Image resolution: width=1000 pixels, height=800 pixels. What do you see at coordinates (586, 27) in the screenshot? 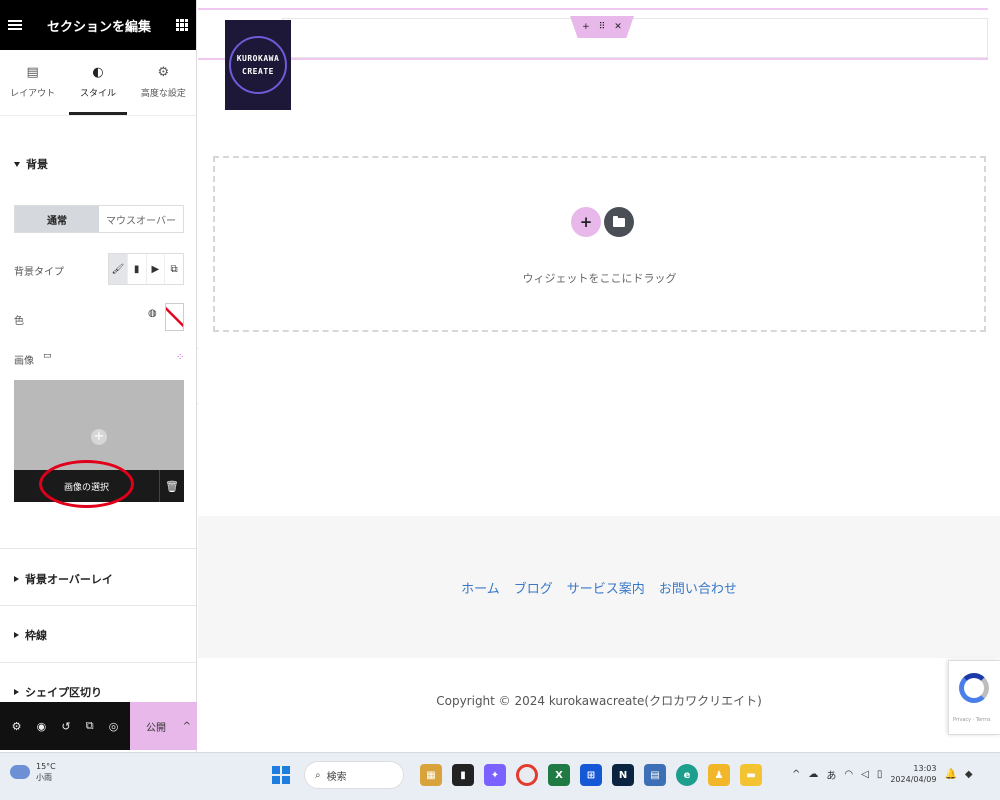
I see `add-icon: +` at bounding box center [586, 27].